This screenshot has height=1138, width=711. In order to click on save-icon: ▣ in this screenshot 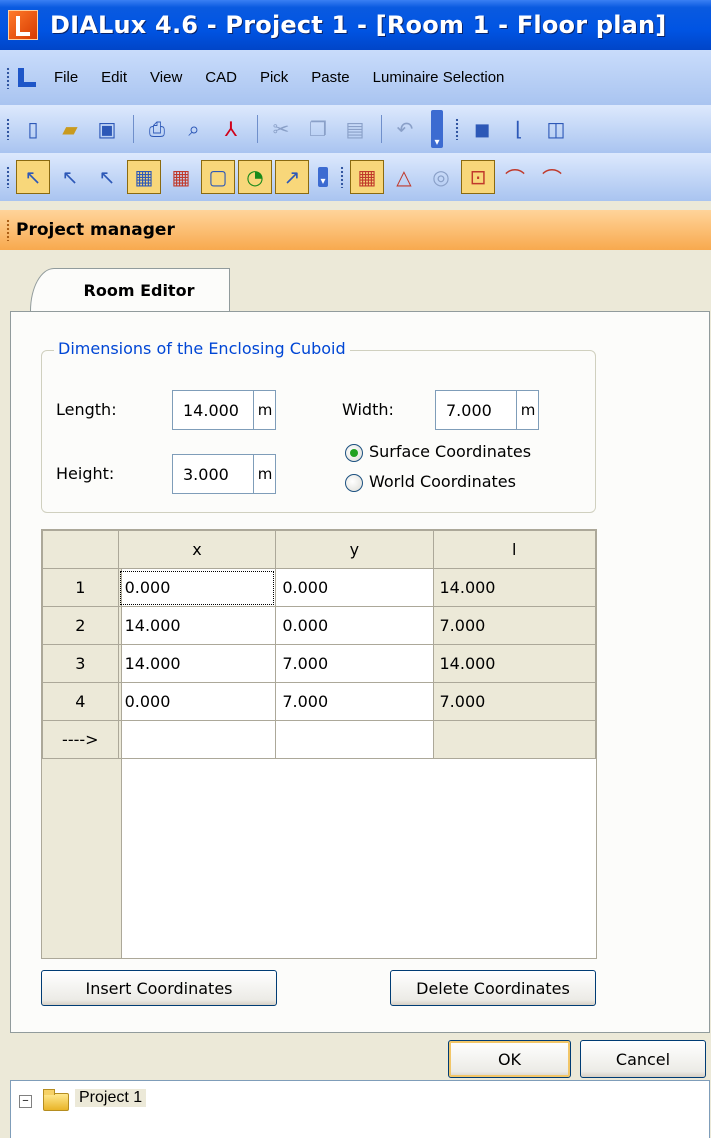, I will do `click(107, 129)`.